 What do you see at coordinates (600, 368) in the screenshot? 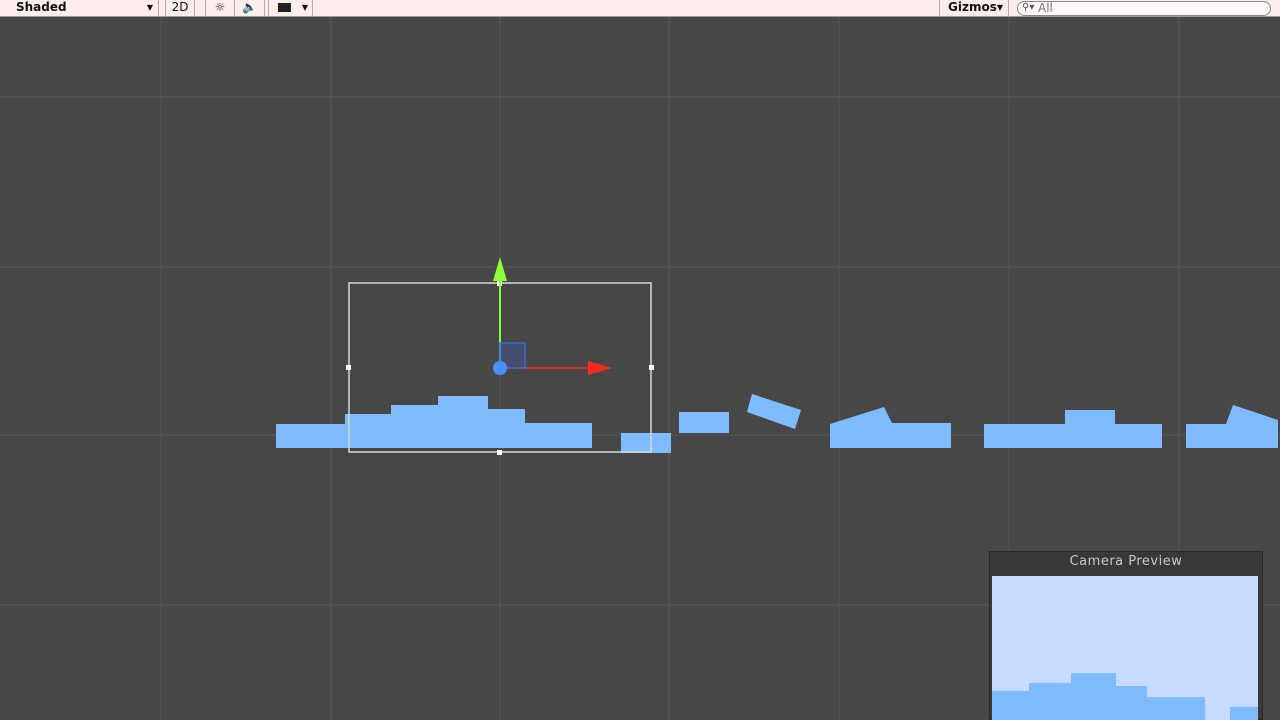
I see `x-axis-arrow-icon` at bounding box center [600, 368].